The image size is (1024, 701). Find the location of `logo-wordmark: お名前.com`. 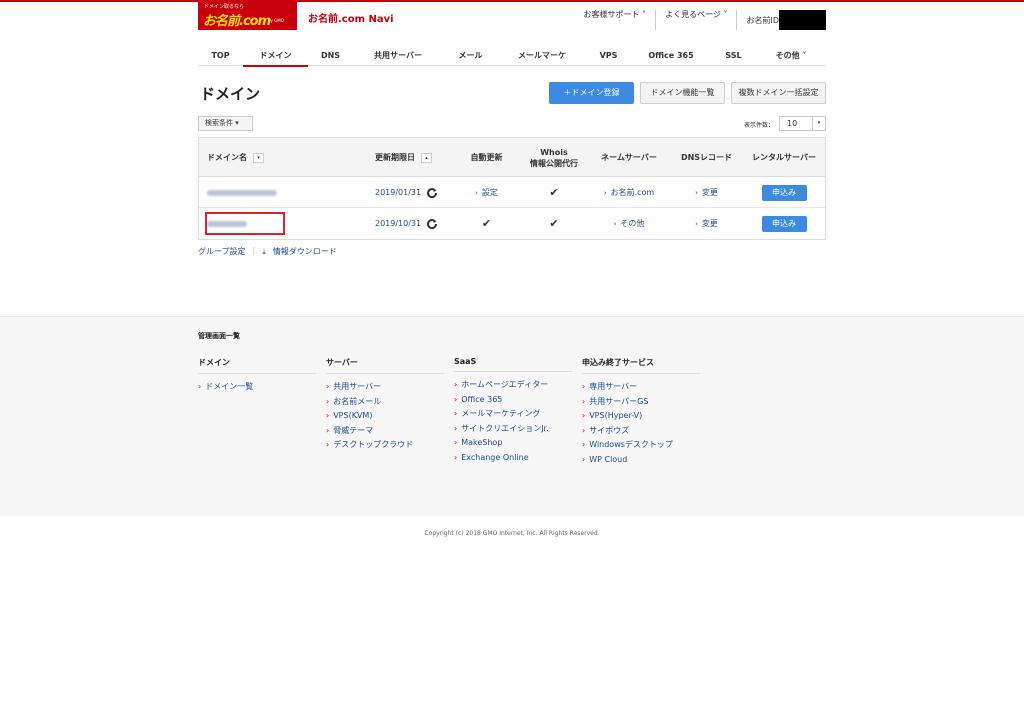

logo-wordmark: お名前.com is located at coordinates (237, 21).